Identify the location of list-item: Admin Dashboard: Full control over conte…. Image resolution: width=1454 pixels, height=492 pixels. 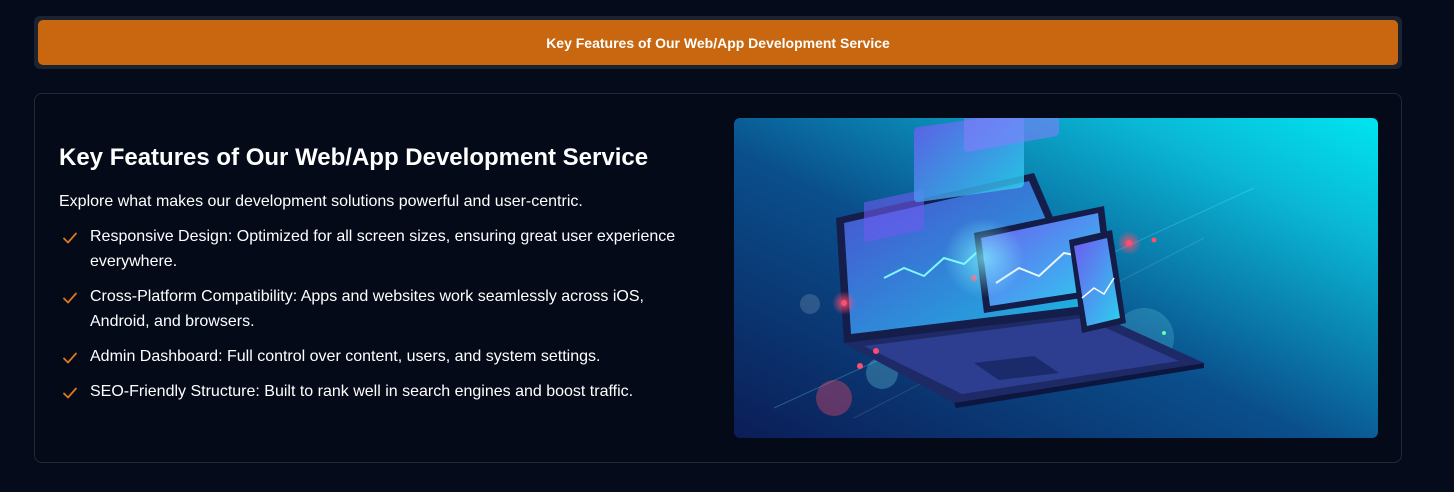
(379, 356).